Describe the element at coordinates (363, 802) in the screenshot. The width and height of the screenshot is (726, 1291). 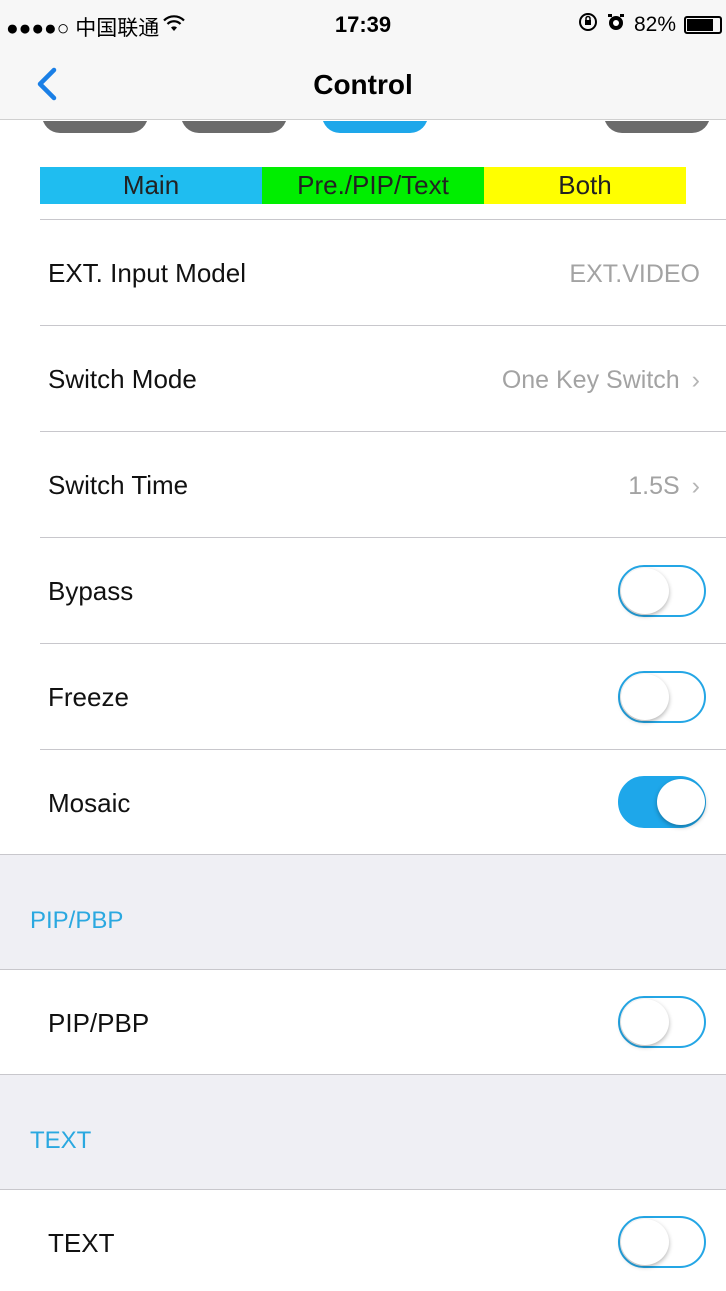
I see `row-mosaic: Mosaic` at that location.